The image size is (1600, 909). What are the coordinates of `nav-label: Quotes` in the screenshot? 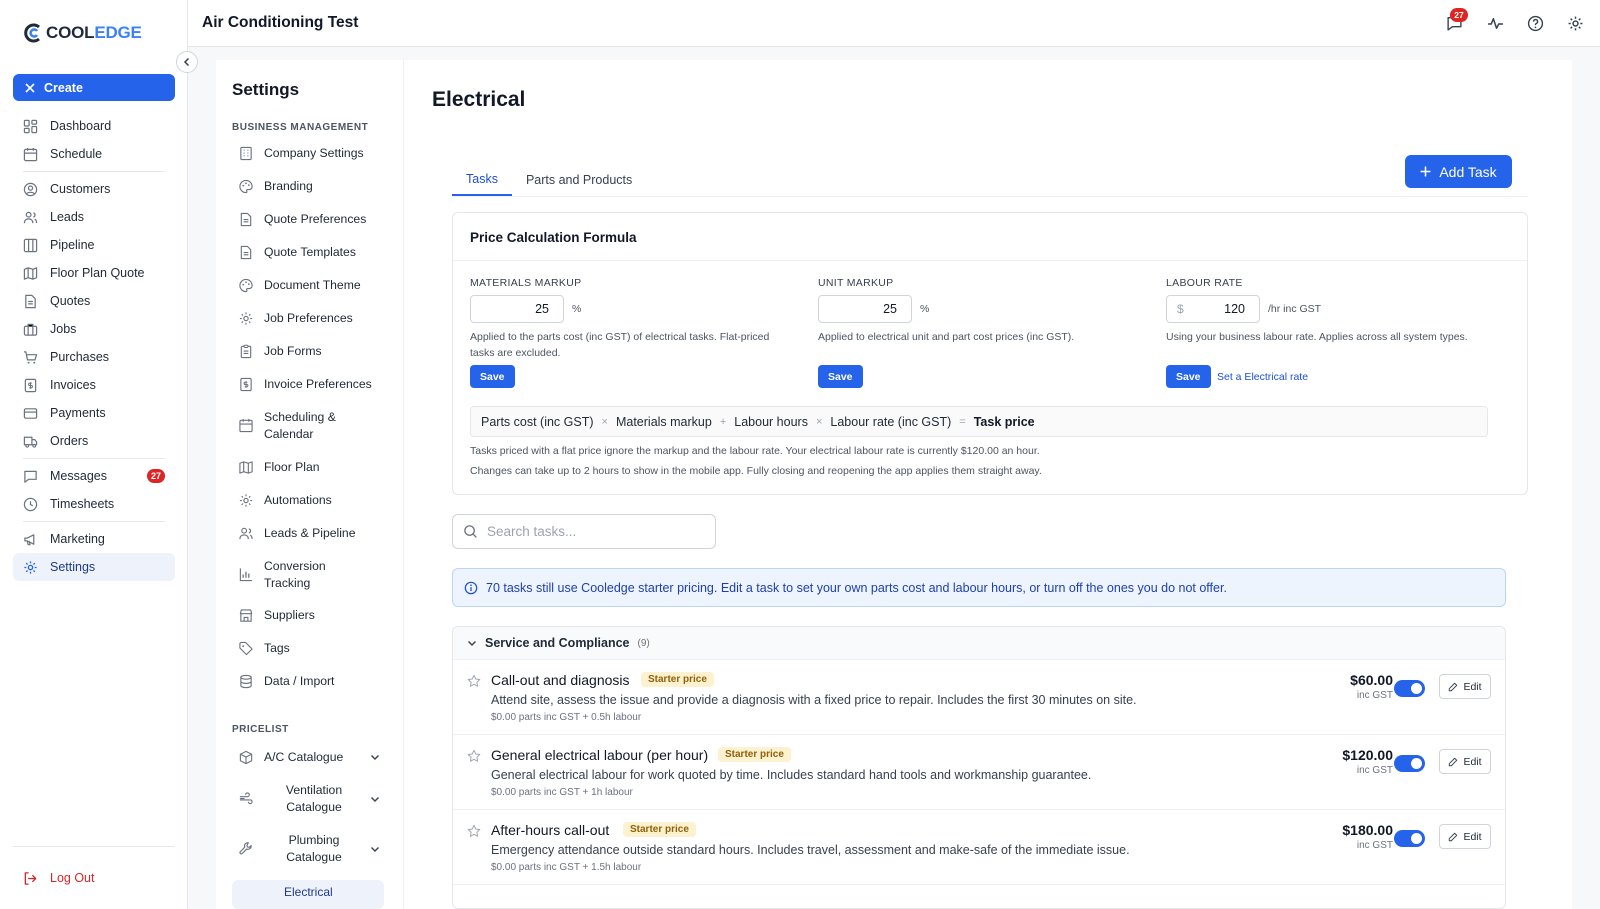 It's located at (70, 301).